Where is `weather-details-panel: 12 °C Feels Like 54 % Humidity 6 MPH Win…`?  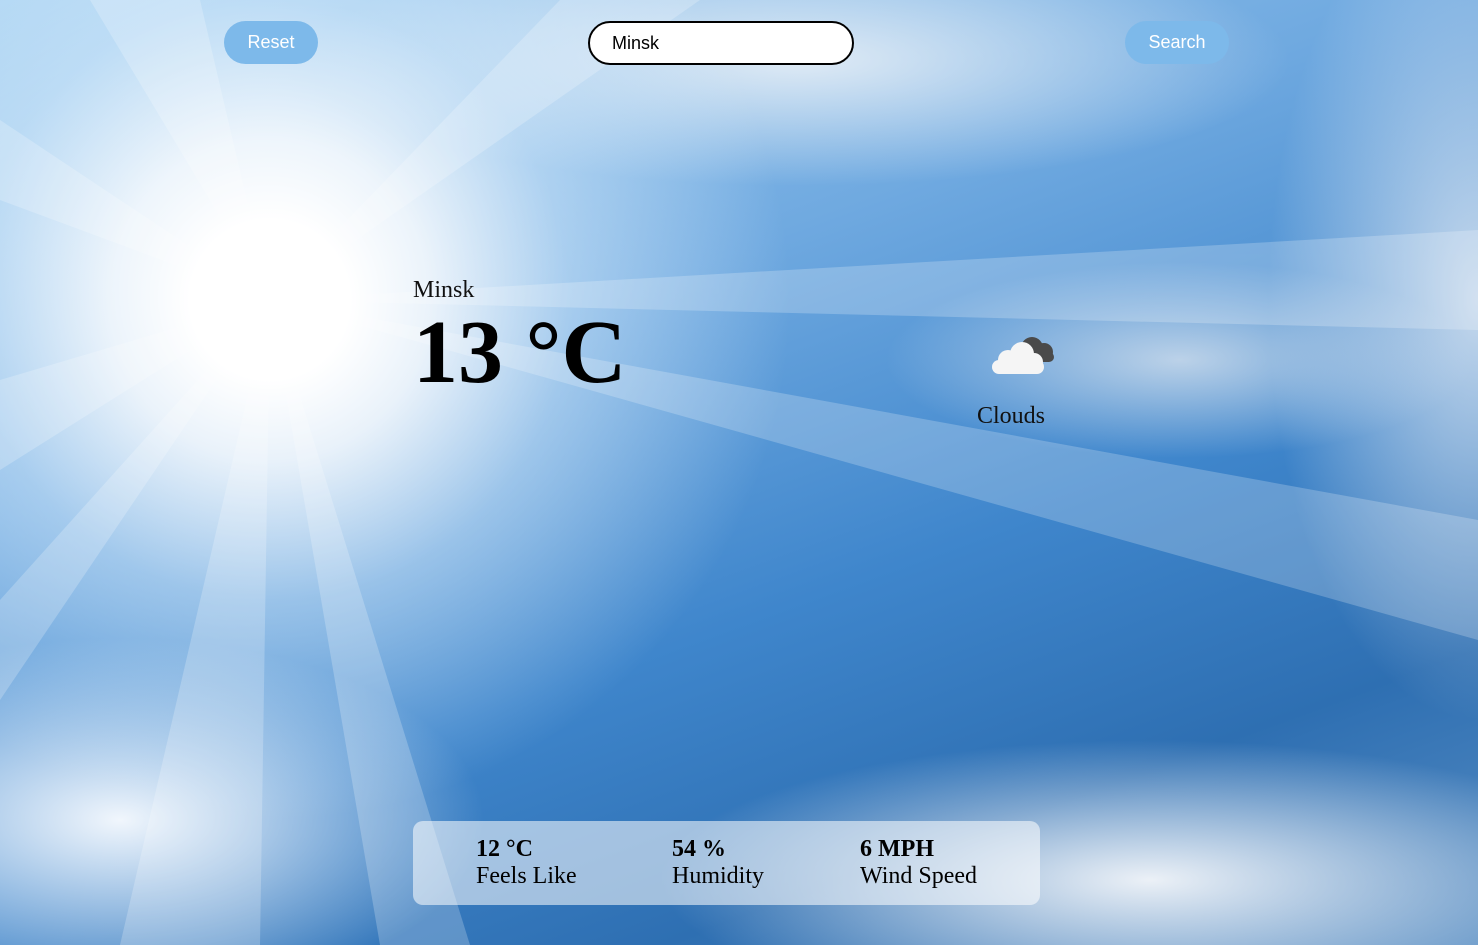
weather-details-panel: 12 °C Feels Like 54 % Humidity 6 MPH Win… is located at coordinates (726, 863).